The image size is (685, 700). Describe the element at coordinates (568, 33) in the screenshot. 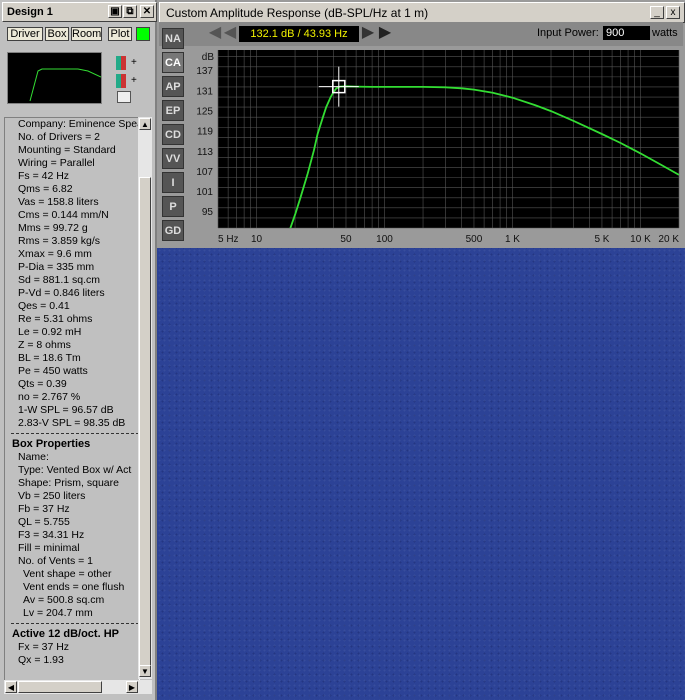

I see `input-power-label: Input Power:` at that location.